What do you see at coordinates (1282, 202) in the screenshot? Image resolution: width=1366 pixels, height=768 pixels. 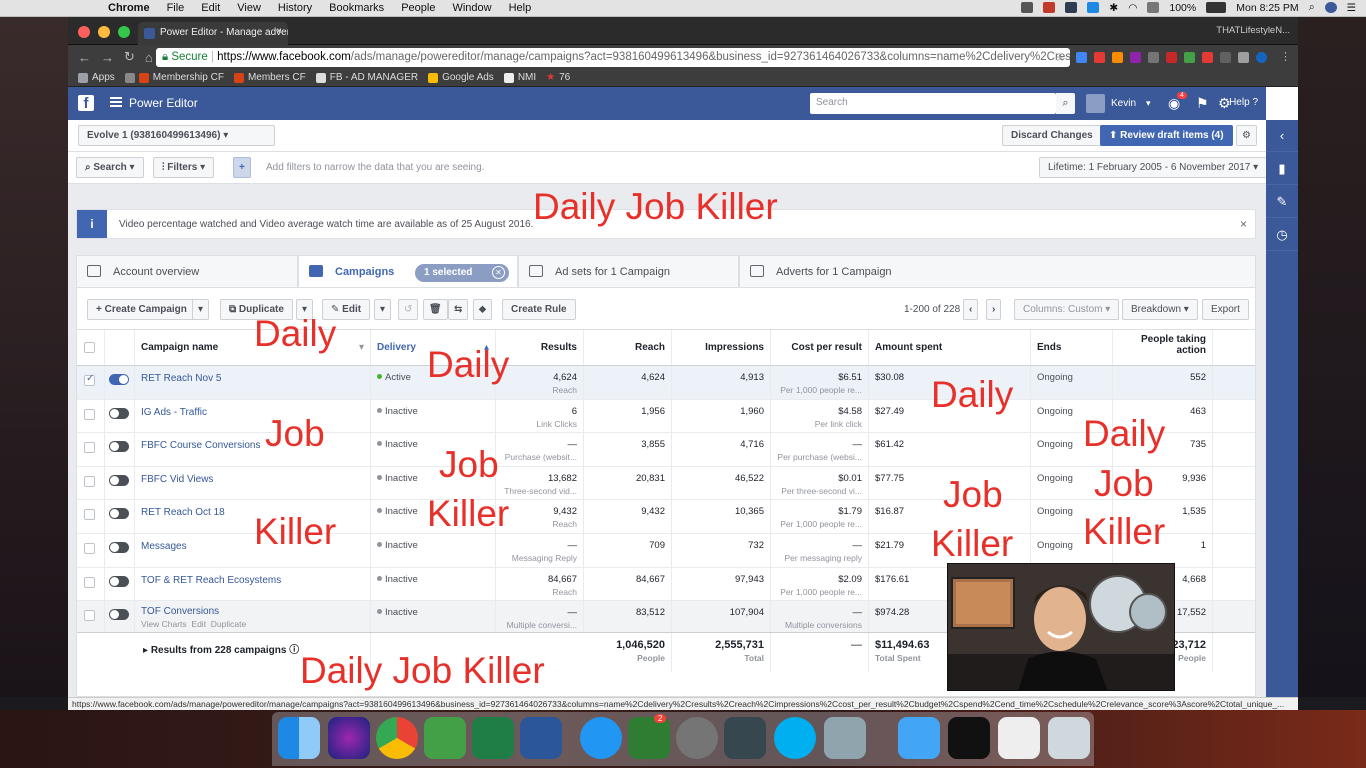 I see `pencil-icon: ✎` at bounding box center [1282, 202].